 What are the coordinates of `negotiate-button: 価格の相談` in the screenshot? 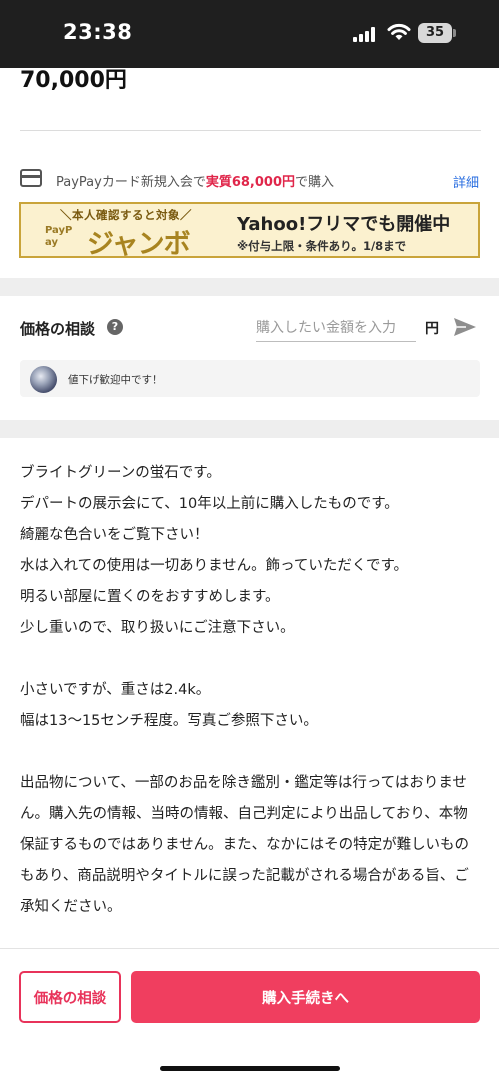 It's located at (70, 997).